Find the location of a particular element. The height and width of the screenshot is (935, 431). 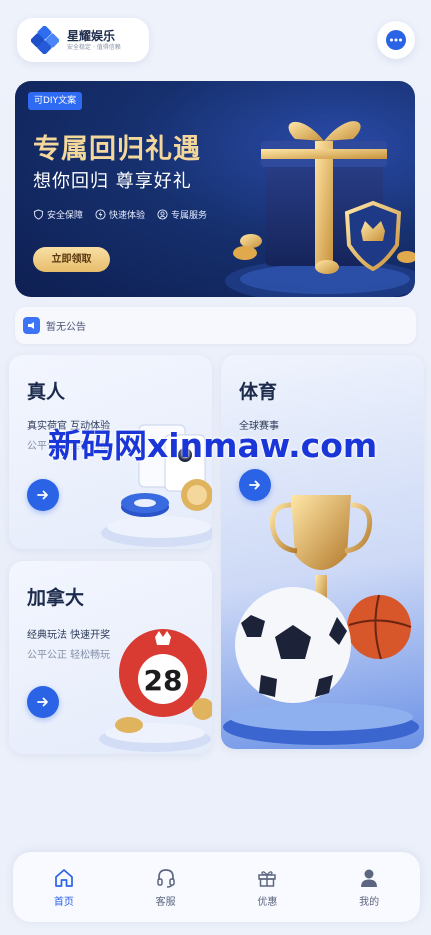

headset-icon is located at coordinates (165, 878).